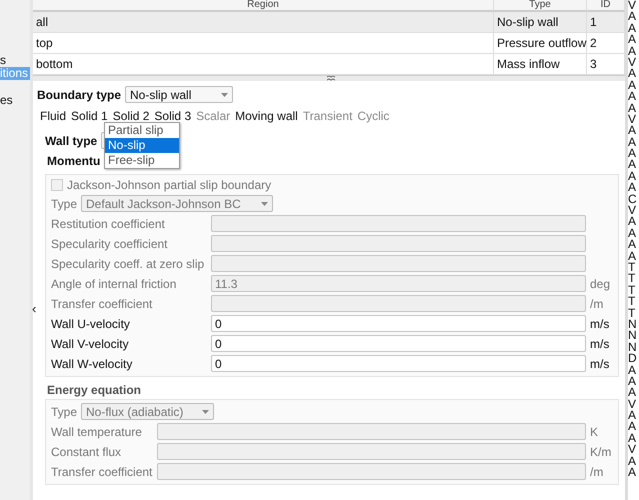  What do you see at coordinates (97, 431) in the screenshot?
I see `field-label: Wall temperature` at bounding box center [97, 431].